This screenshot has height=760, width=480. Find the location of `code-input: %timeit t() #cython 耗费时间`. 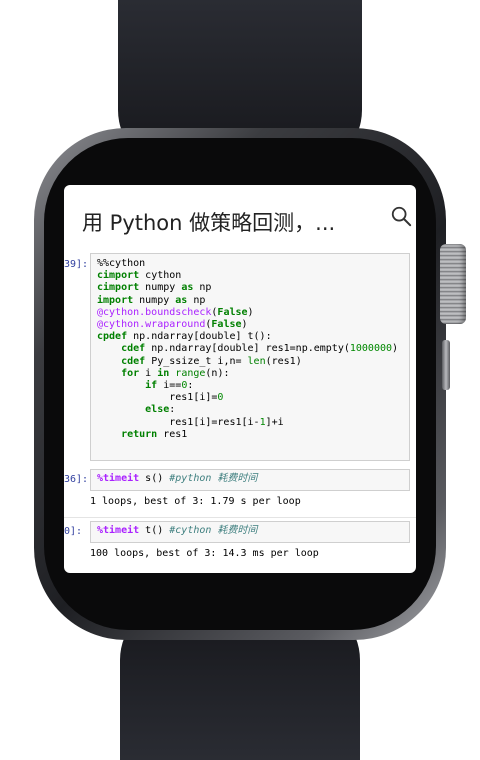

code-input: %timeit t() #cython 耗费时间 is located at coordinates (250, 532).